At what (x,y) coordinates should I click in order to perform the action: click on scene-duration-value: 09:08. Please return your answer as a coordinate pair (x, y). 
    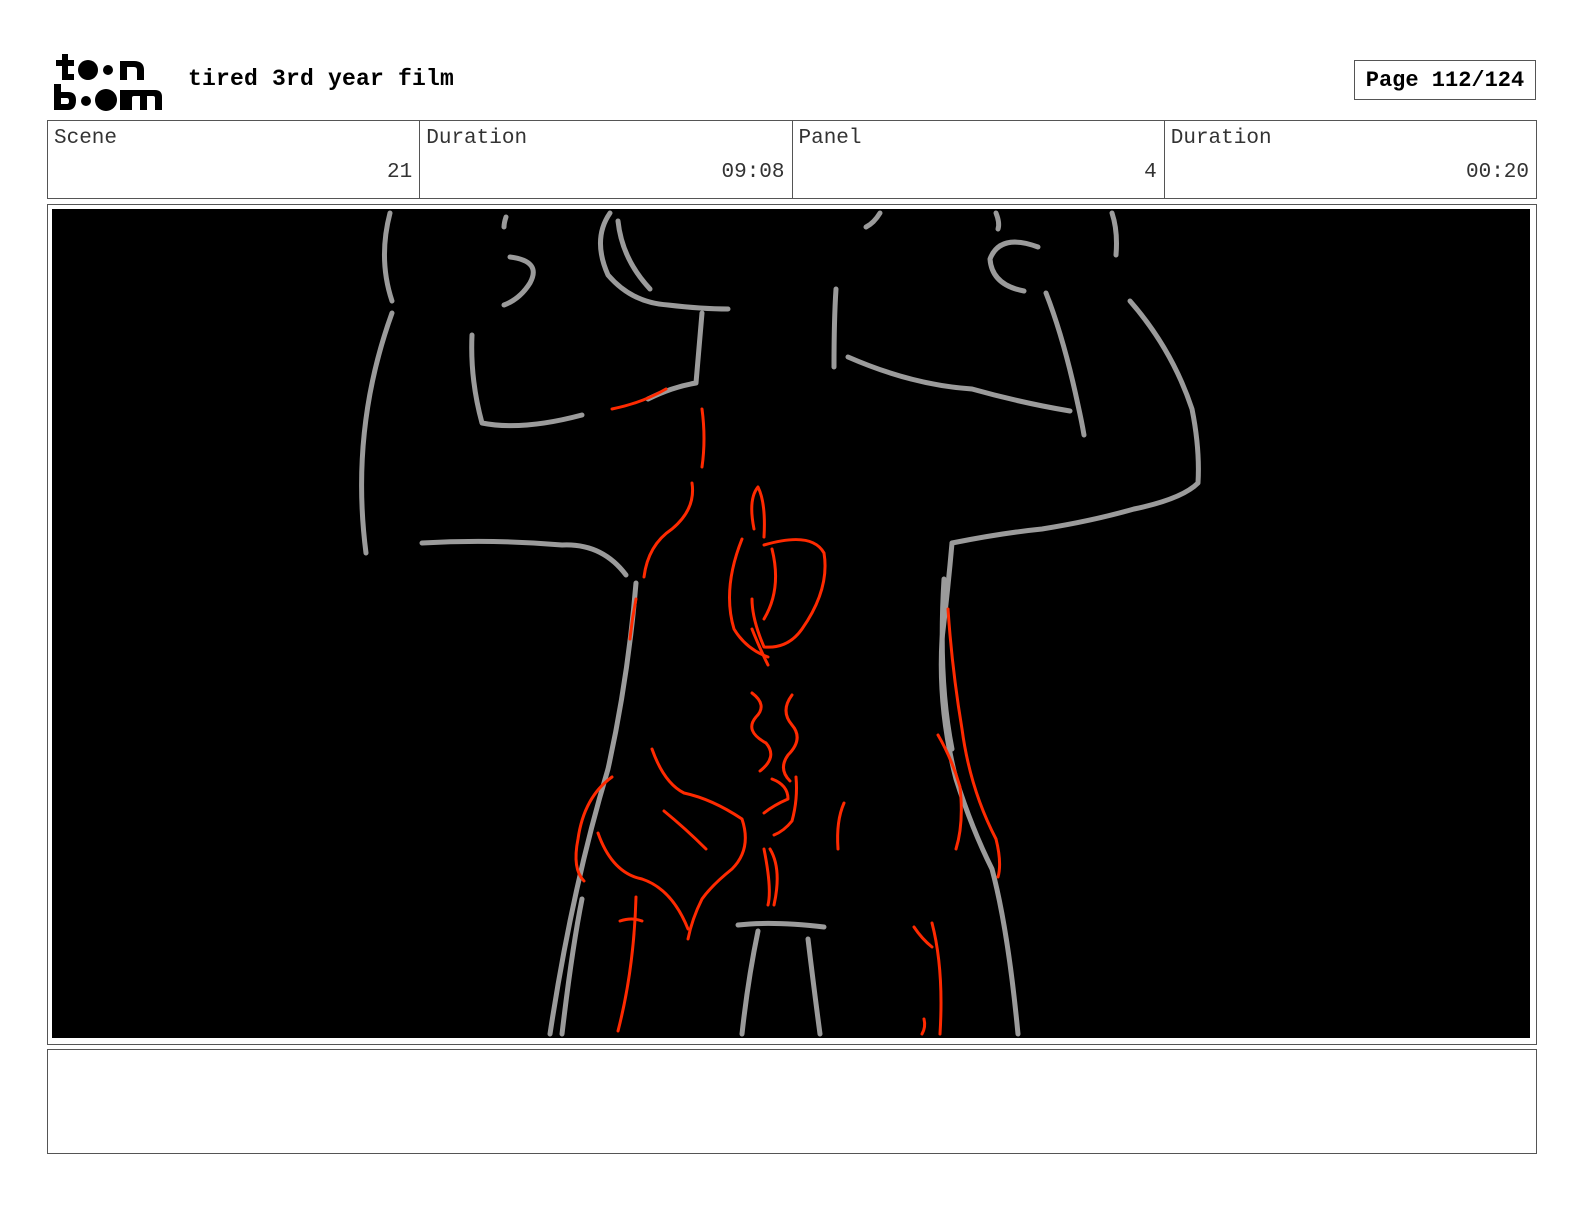
    Looking at the image, I should click on (753, 172).